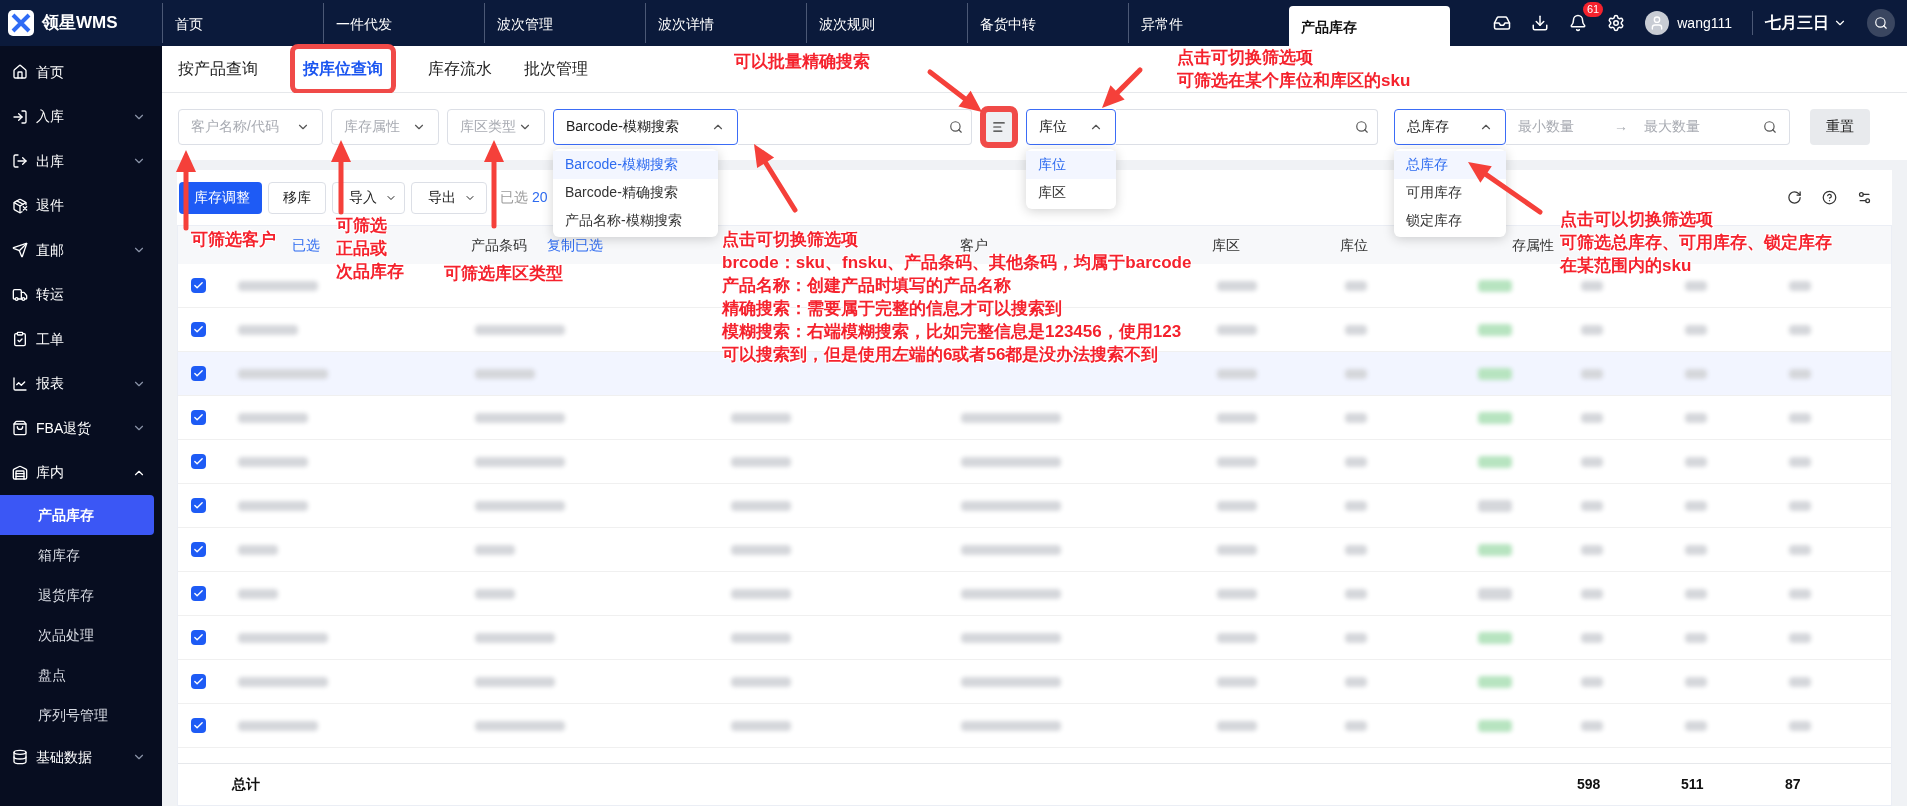 Image resolution: width=1907 pixels, height=806 pixels. What do you see at coordinates (1502, 23) in the screenshot?
I see `inbox-icon` at bounding box center [1502, 23].